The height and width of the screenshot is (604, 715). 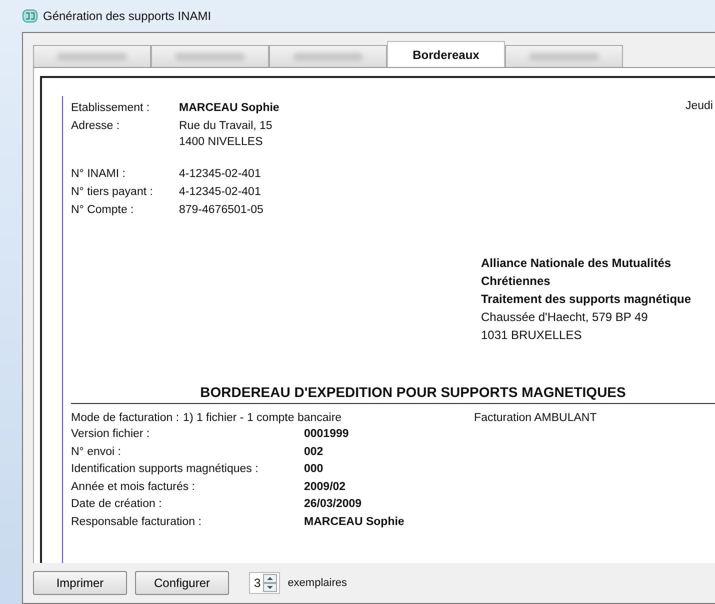 I want to click on button: Imprimer, so click(x=80, y=583).